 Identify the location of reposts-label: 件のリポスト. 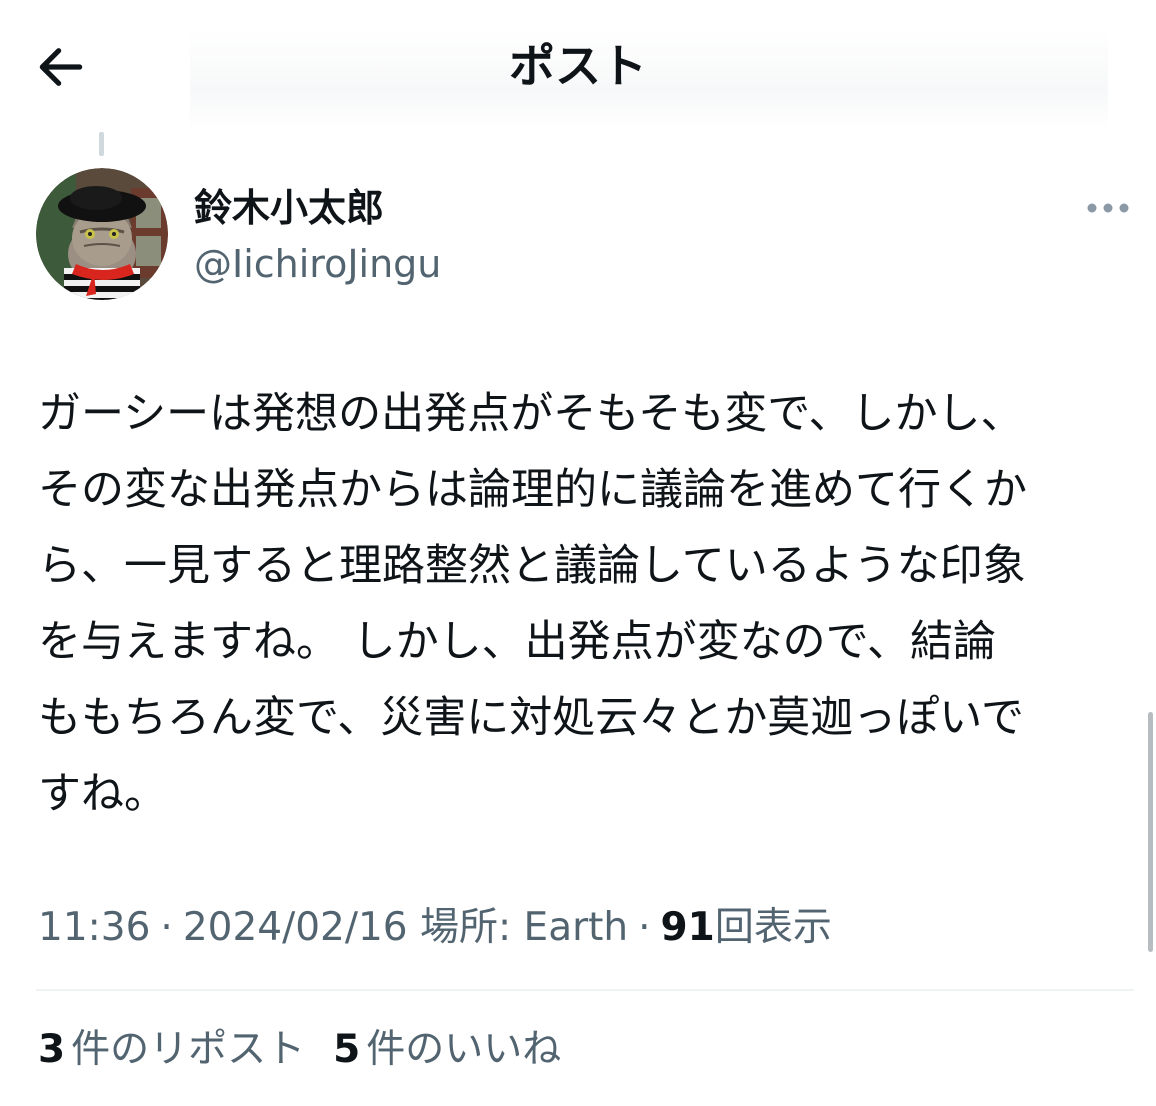
(188, 1049).